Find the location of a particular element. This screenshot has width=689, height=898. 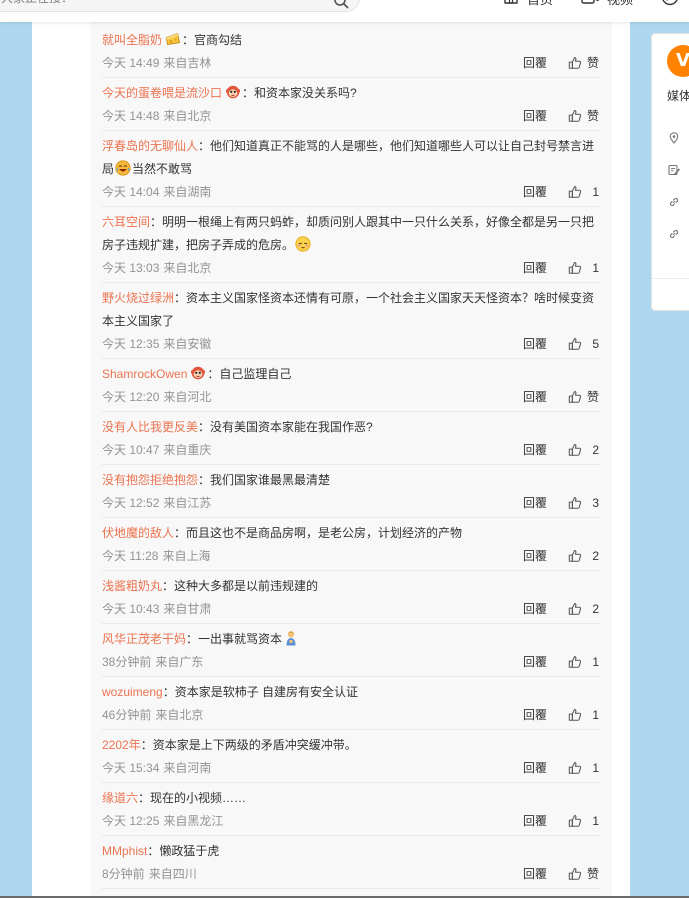

comment-item: wozuimeng：资本家是软柿子 自建房有安全认证 46分钟前 来自北京 回覆 1 is located at coordinates (351, 703).